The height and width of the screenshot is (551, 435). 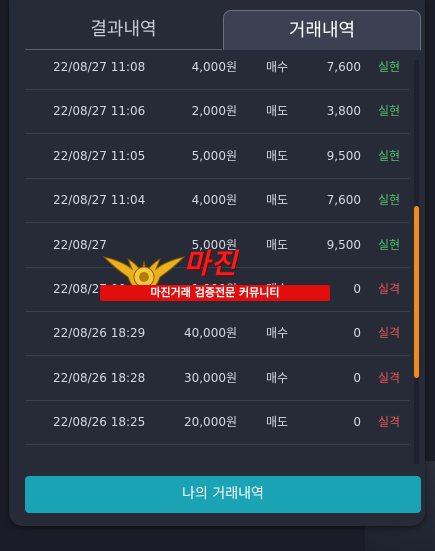 I want to click on my-trades-button: 나의 거래내역, so click(x=223, y=494).